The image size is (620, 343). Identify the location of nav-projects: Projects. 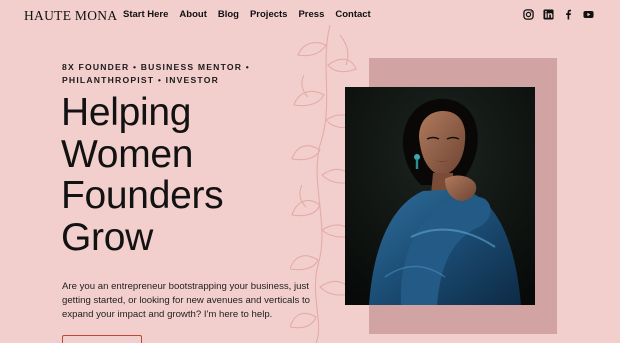
(269, 14).